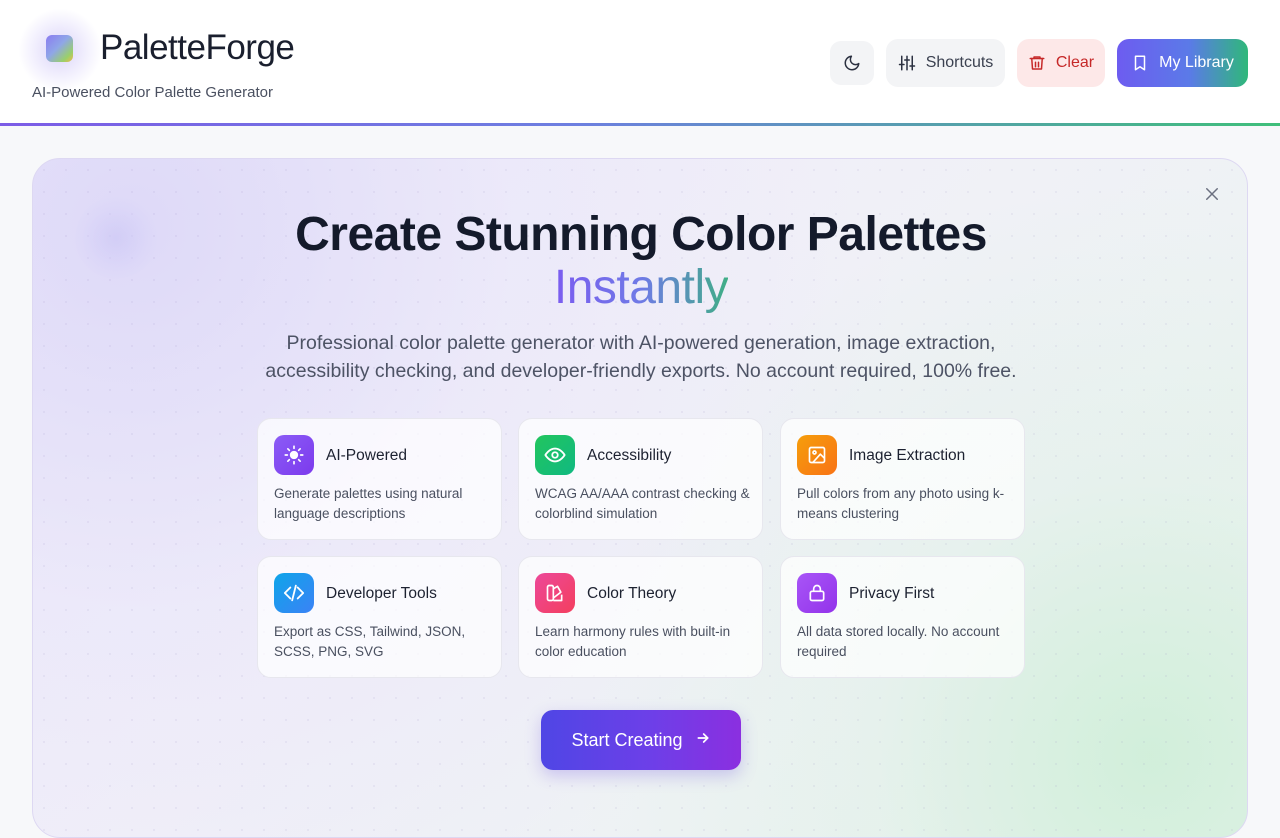 The height and width of the screenshot is (838, 1280). What do you see at coordinates (1140, 63) in the screenshot?
I see `bookmark-icon` at bounding box center [1140, 63].